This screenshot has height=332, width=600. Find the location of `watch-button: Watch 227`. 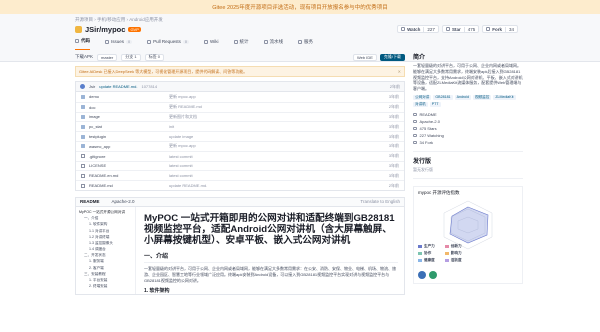

watch-button: Watch 227 is located at coordinates (418, 29).